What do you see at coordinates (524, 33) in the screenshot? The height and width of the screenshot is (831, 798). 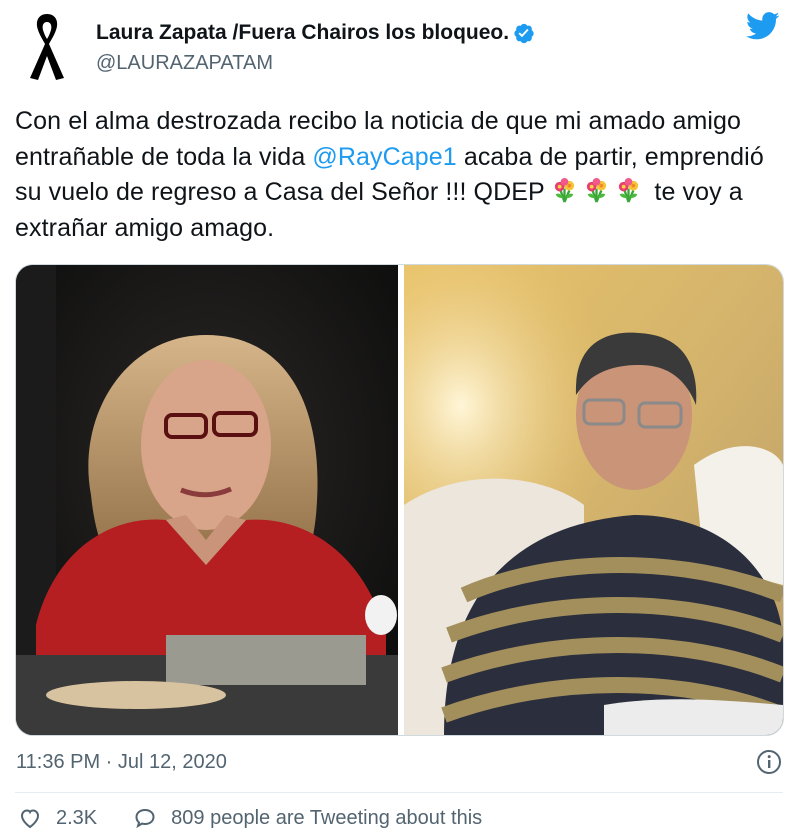 I see `verified-badge-icon` at bounding box center [524, 33].